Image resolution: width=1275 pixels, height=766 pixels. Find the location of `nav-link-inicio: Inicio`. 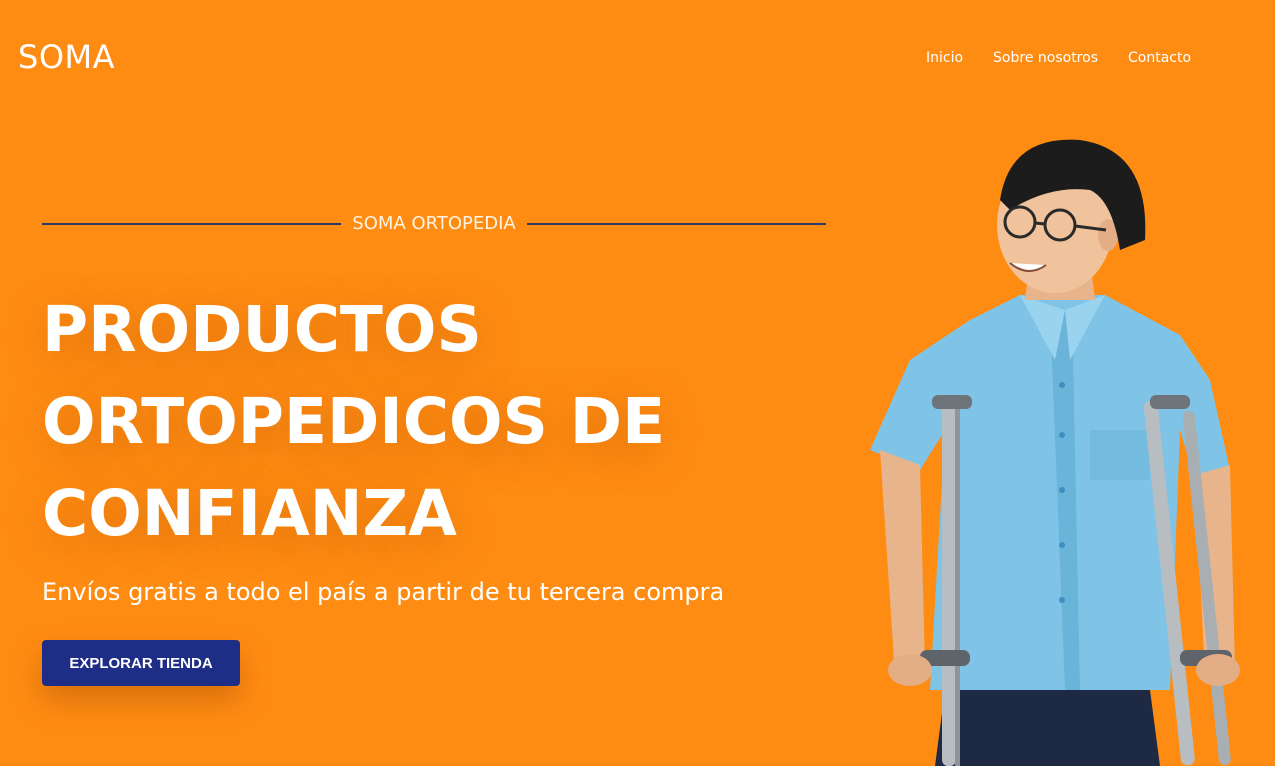

nav-link-inicio: Inicio is located at coordinates (944, 58).